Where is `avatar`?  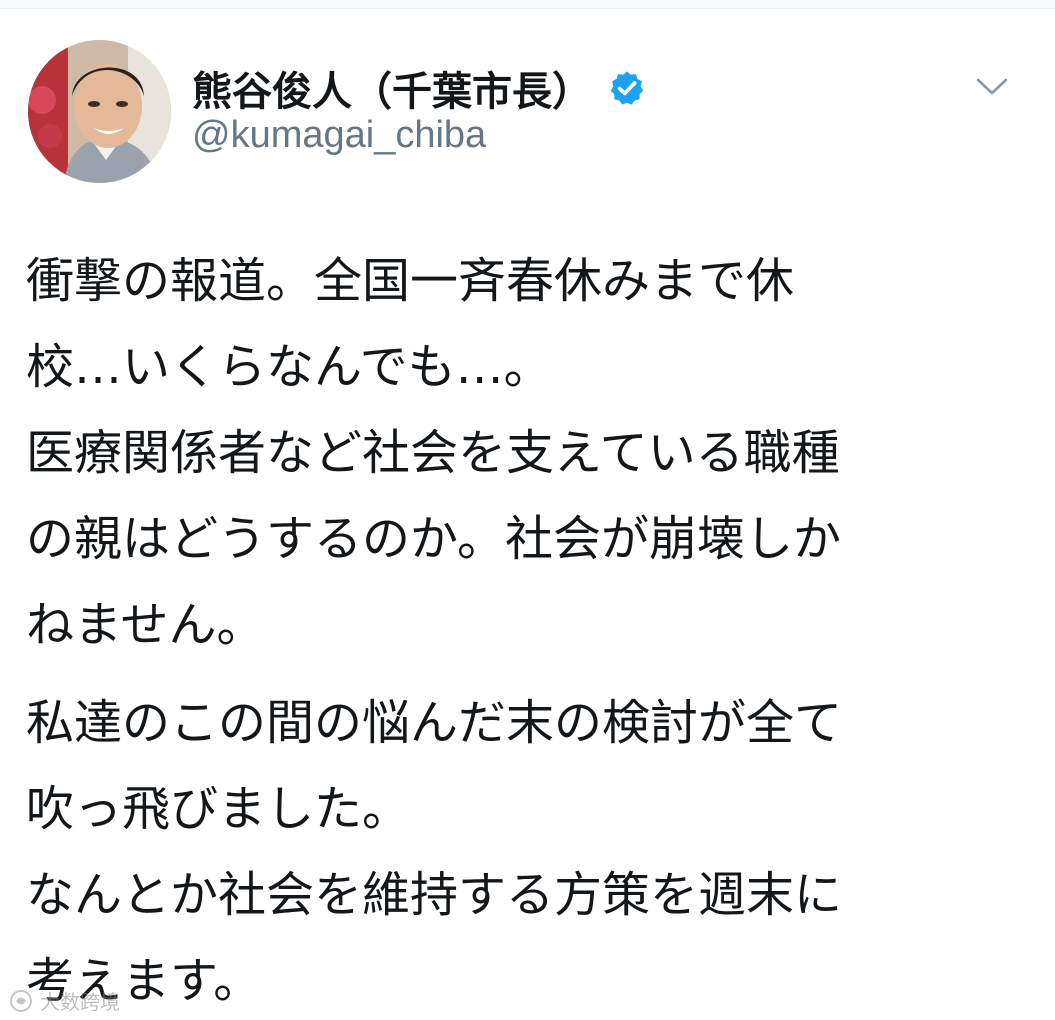 avatar is located at coordinates (99, 111).